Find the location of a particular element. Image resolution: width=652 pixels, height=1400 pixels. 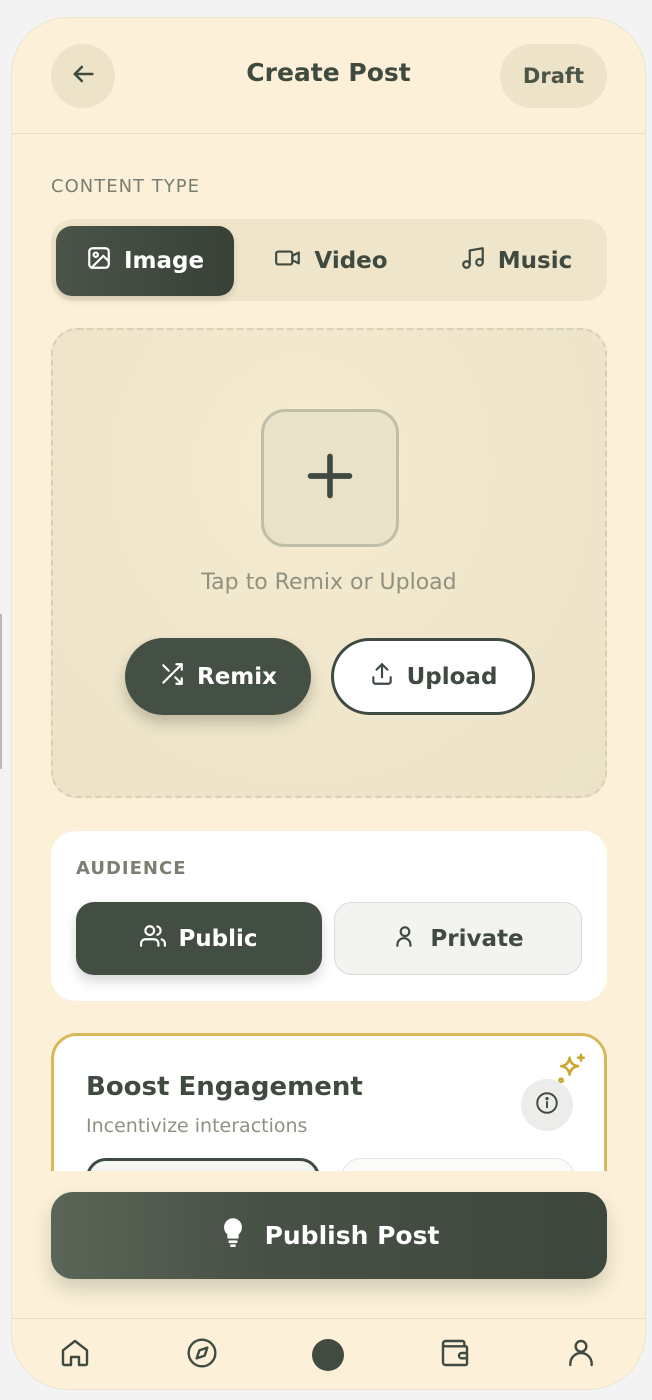

audience-public-label: Public is located at coordinates (218, 938).